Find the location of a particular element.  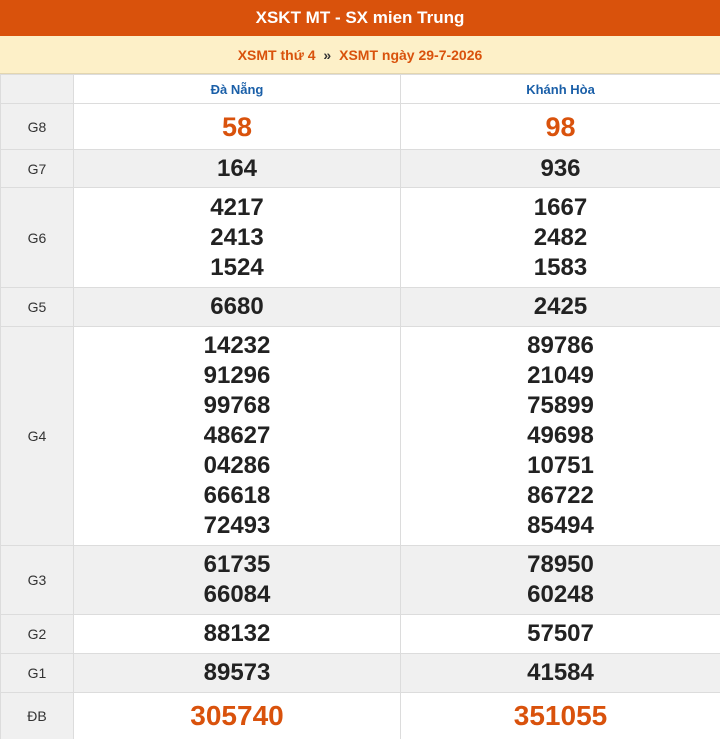

table-row: G2 88132 57507 is located at coordinates (360, 634).